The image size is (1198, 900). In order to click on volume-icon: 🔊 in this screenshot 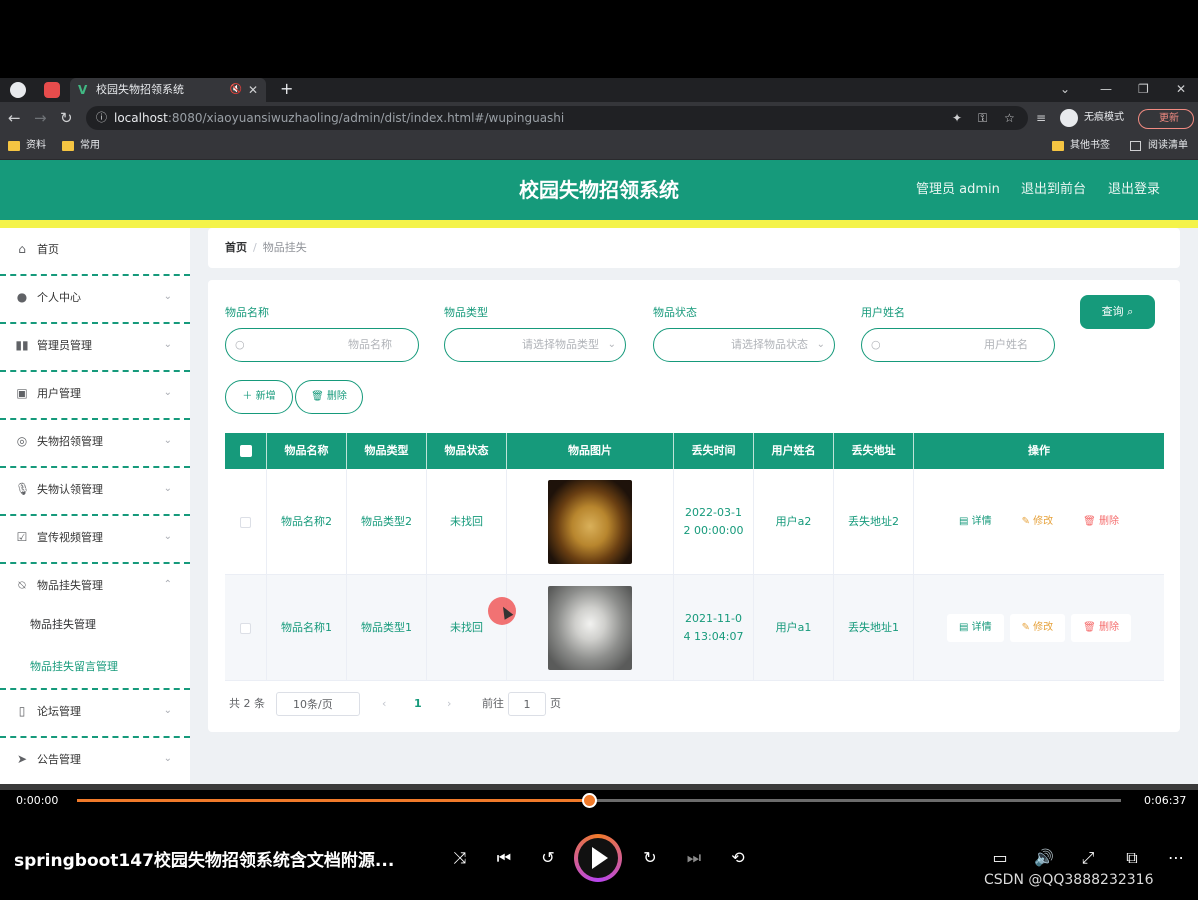, I will do `click(1044, 858)`.